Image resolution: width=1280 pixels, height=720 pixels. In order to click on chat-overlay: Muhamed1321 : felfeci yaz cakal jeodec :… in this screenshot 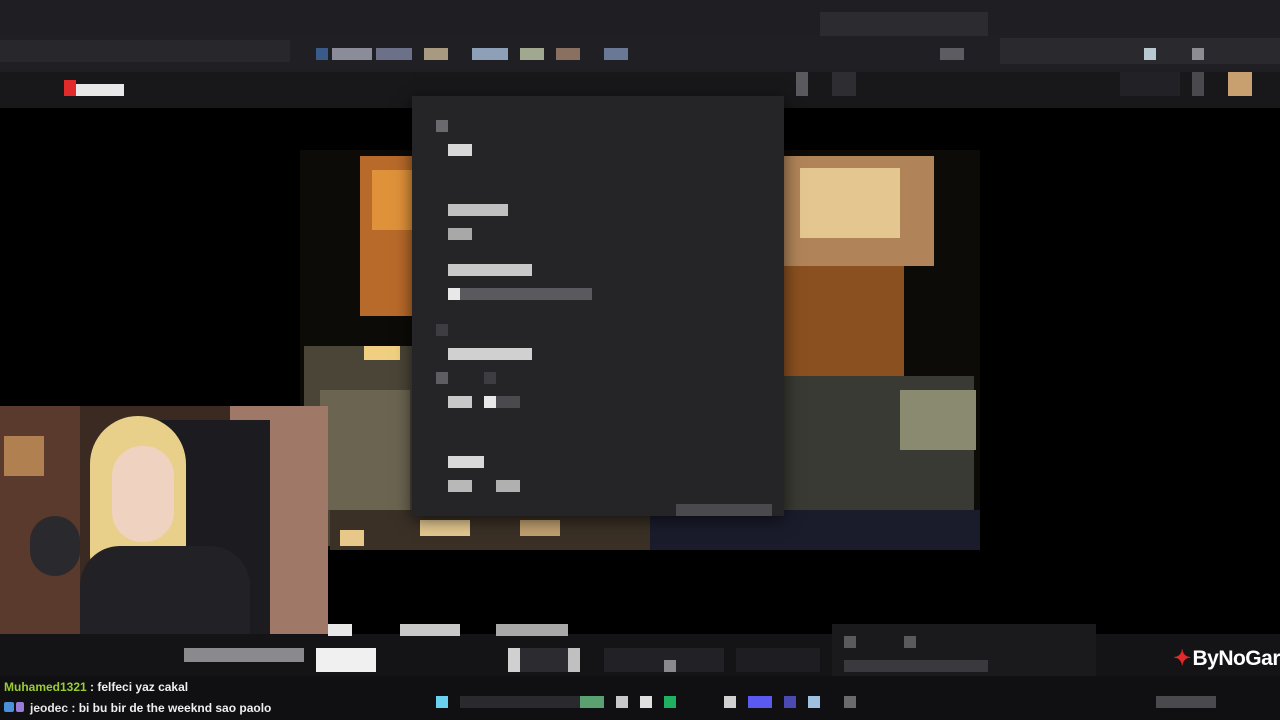, I will do `click(640, 698)`.